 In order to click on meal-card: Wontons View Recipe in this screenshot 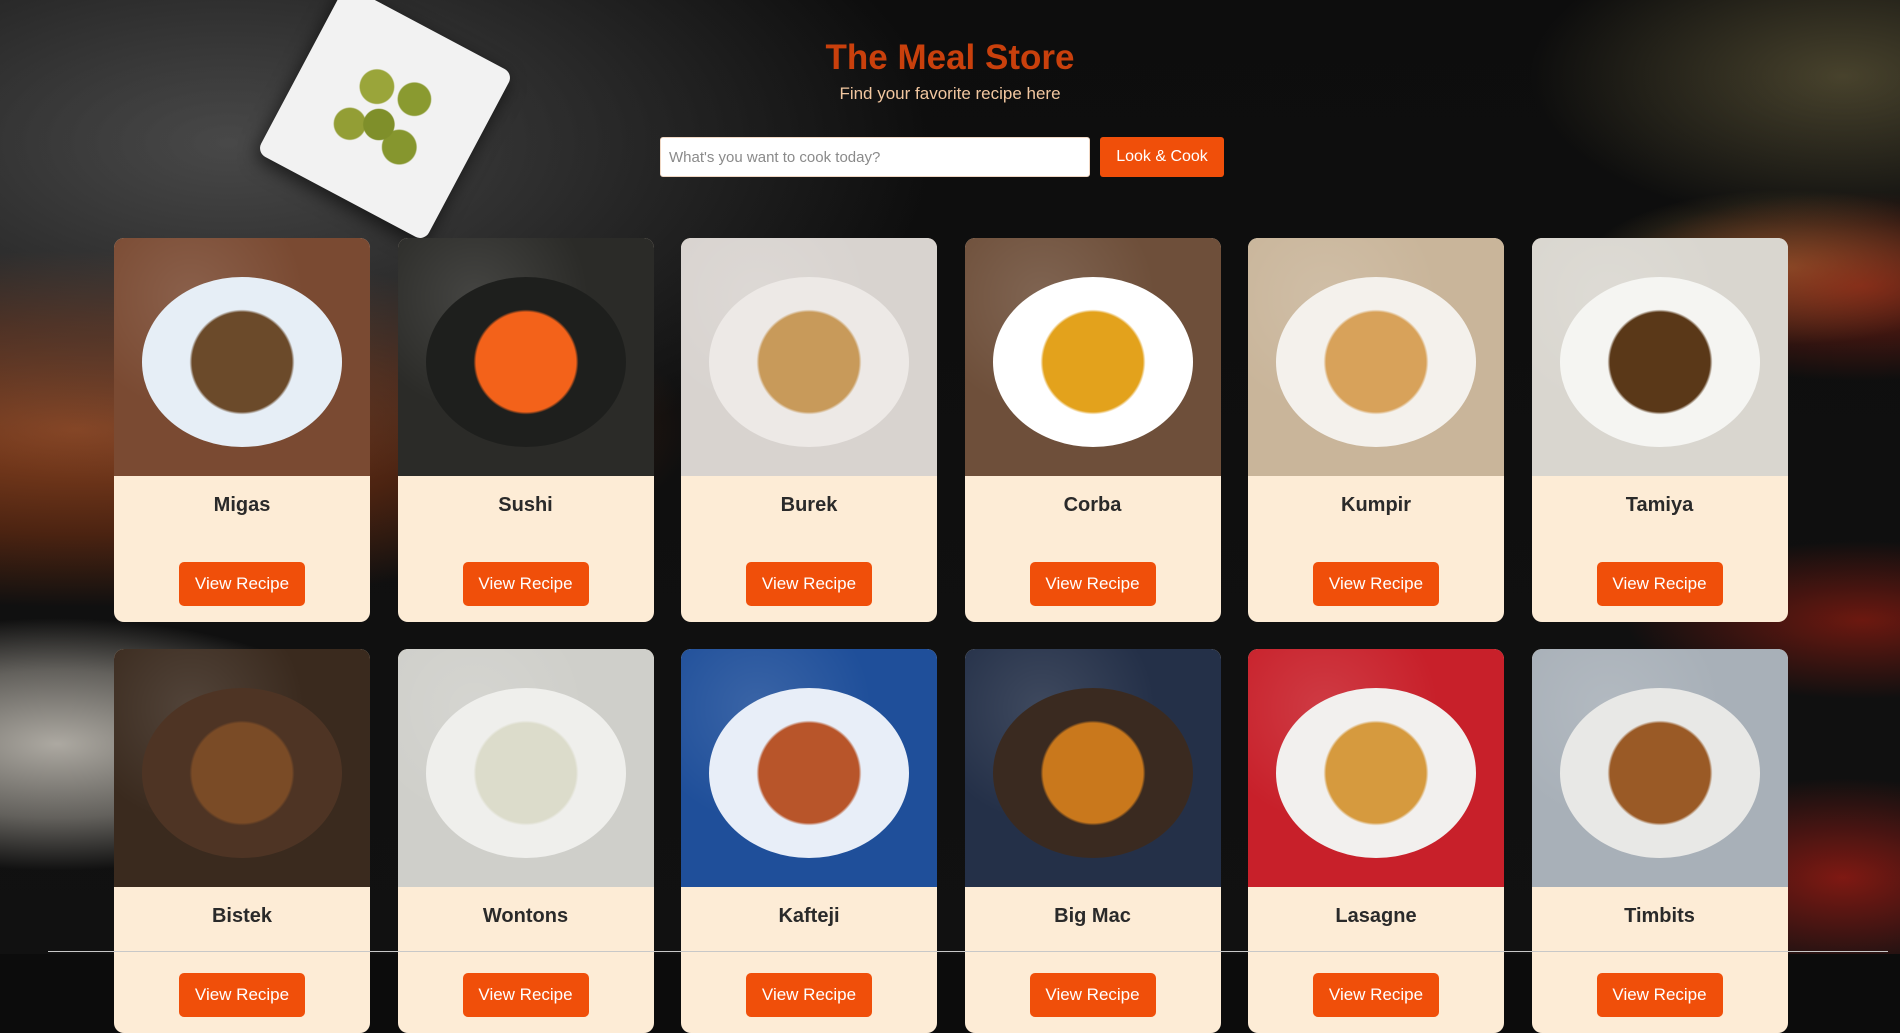, I will do `click(525, 841)`.